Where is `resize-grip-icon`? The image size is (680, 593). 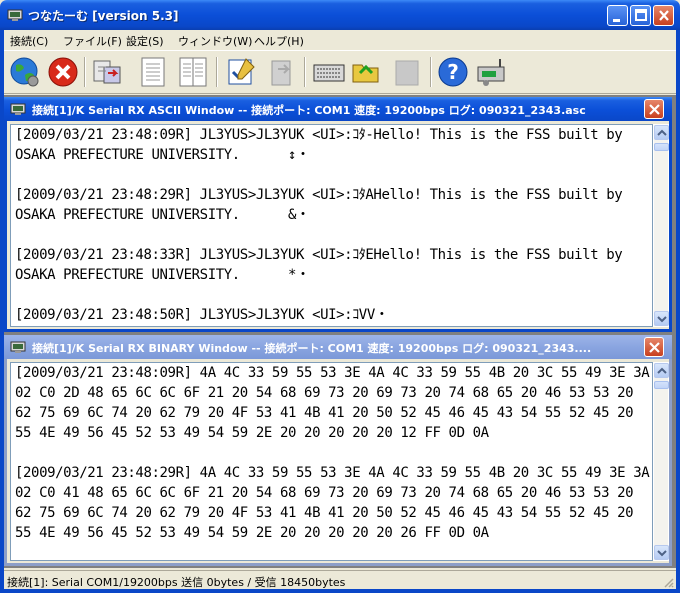 resize-grip-icon is located at coordinates (668, 582).